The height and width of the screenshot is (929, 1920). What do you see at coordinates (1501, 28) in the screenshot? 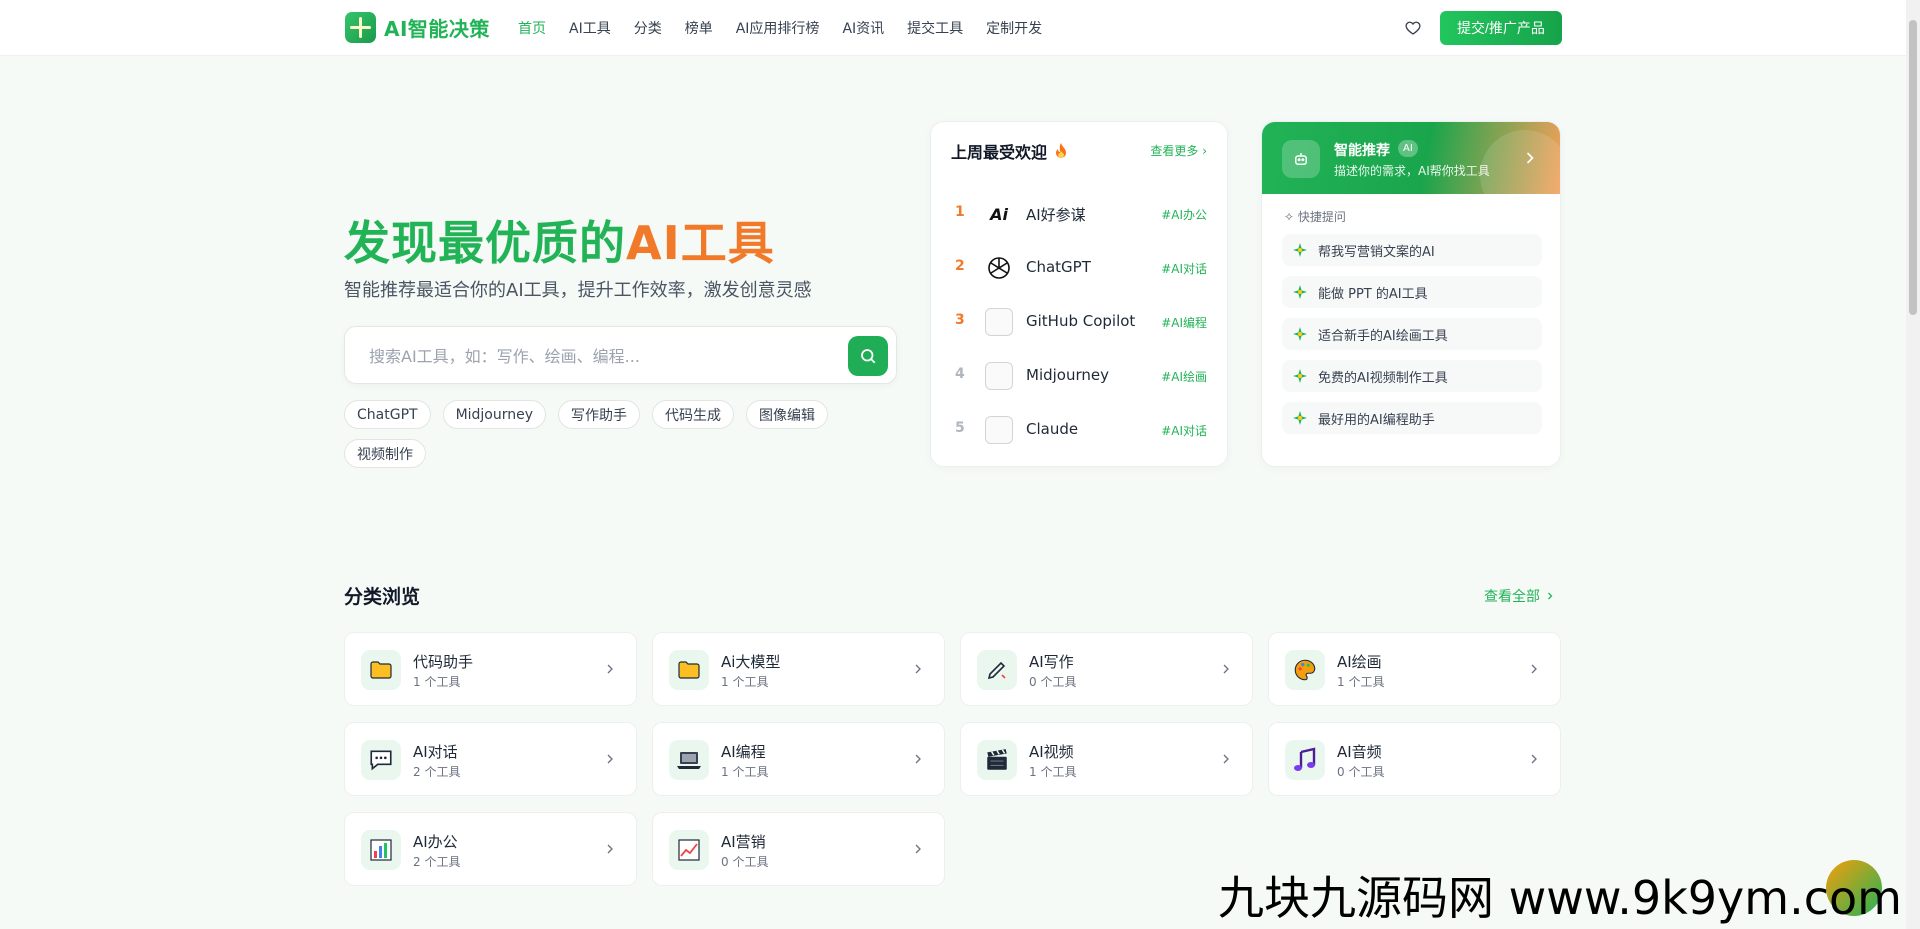
I see `submit-promote-button: 提交/推广产品` at bounding box center [1501, 28].